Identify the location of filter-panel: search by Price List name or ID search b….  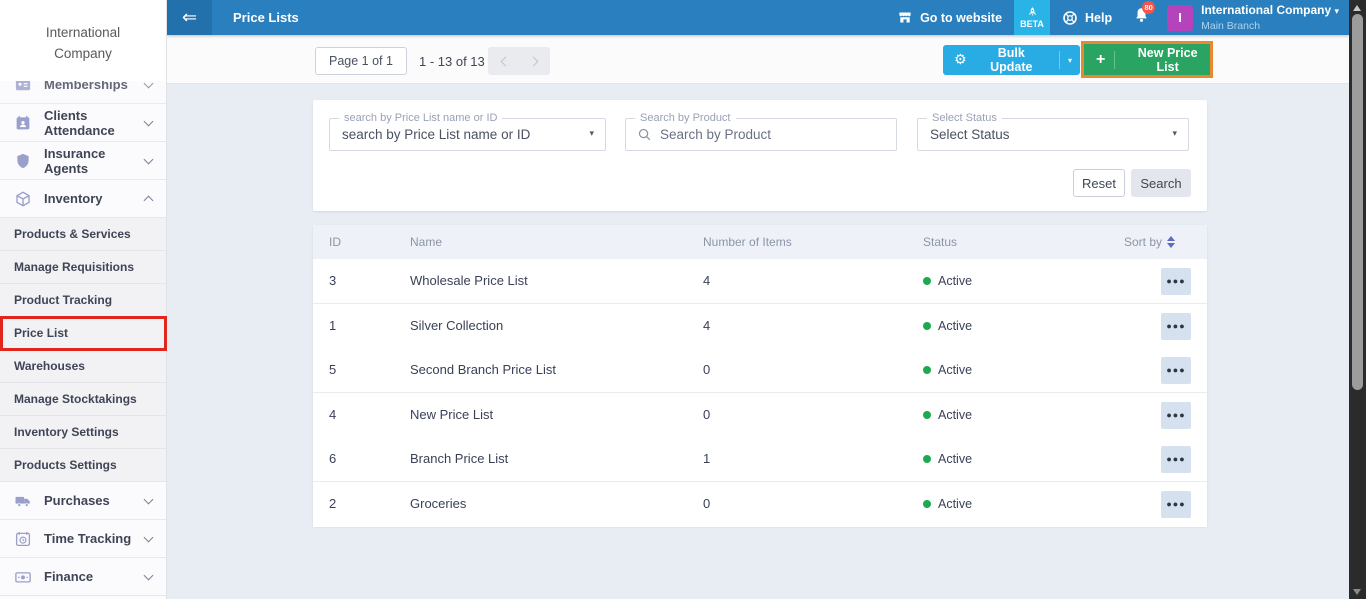
(760, 155).